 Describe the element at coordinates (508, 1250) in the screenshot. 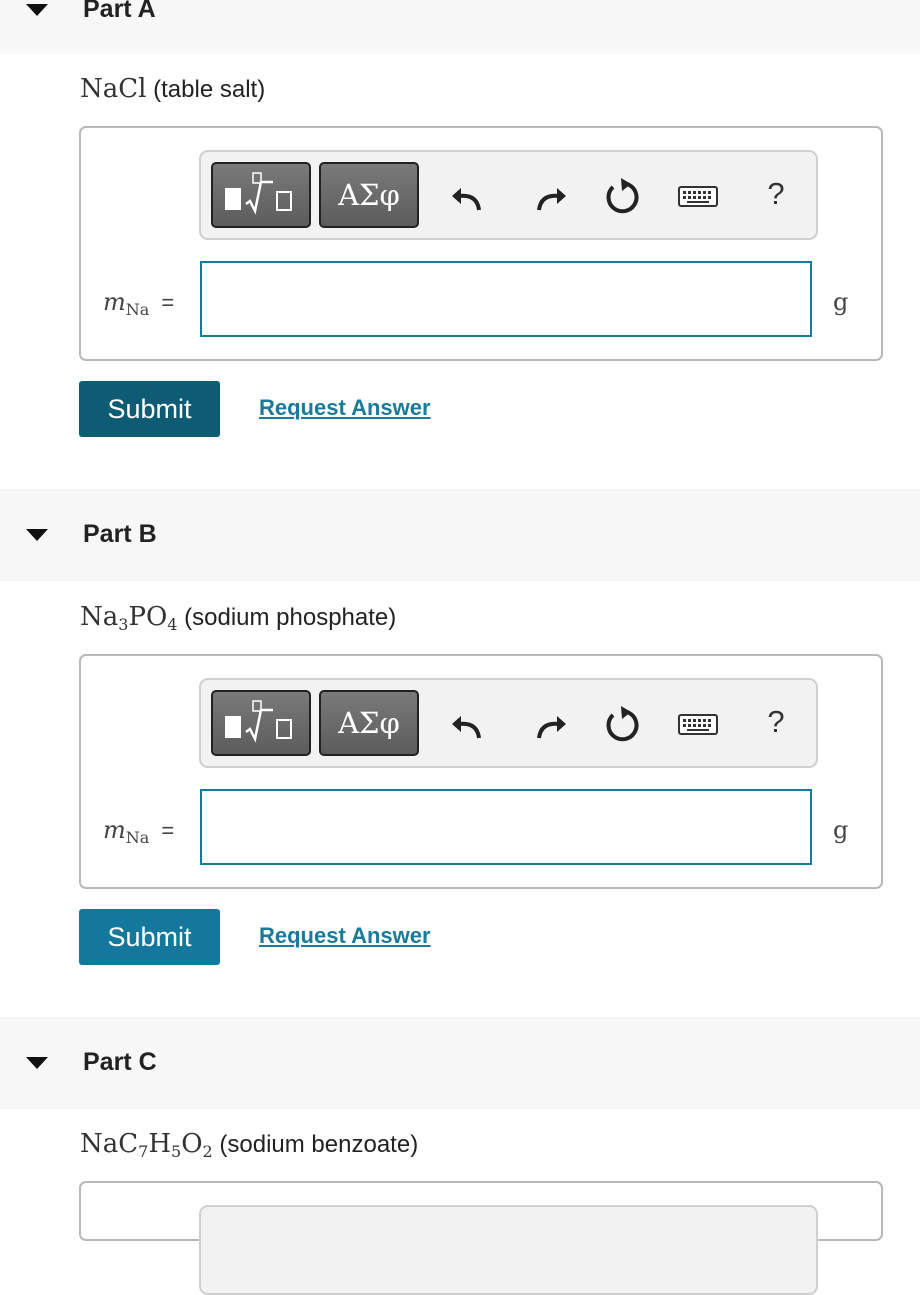

I see `math-toolbar` at that location.